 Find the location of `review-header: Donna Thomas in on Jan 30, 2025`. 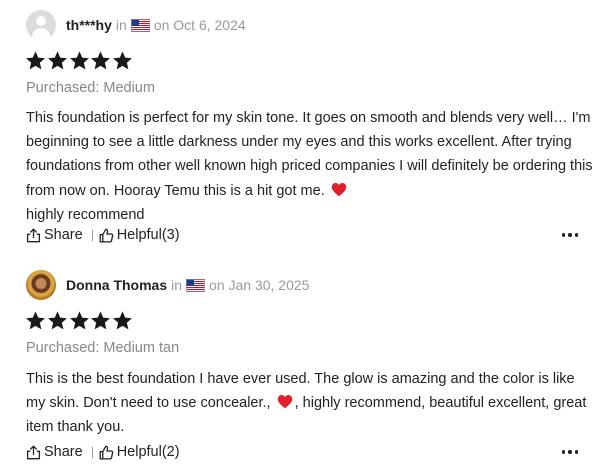

review-header: Donna Thomas in on Jan 30, 2025 is located at coordinates (167, 285).